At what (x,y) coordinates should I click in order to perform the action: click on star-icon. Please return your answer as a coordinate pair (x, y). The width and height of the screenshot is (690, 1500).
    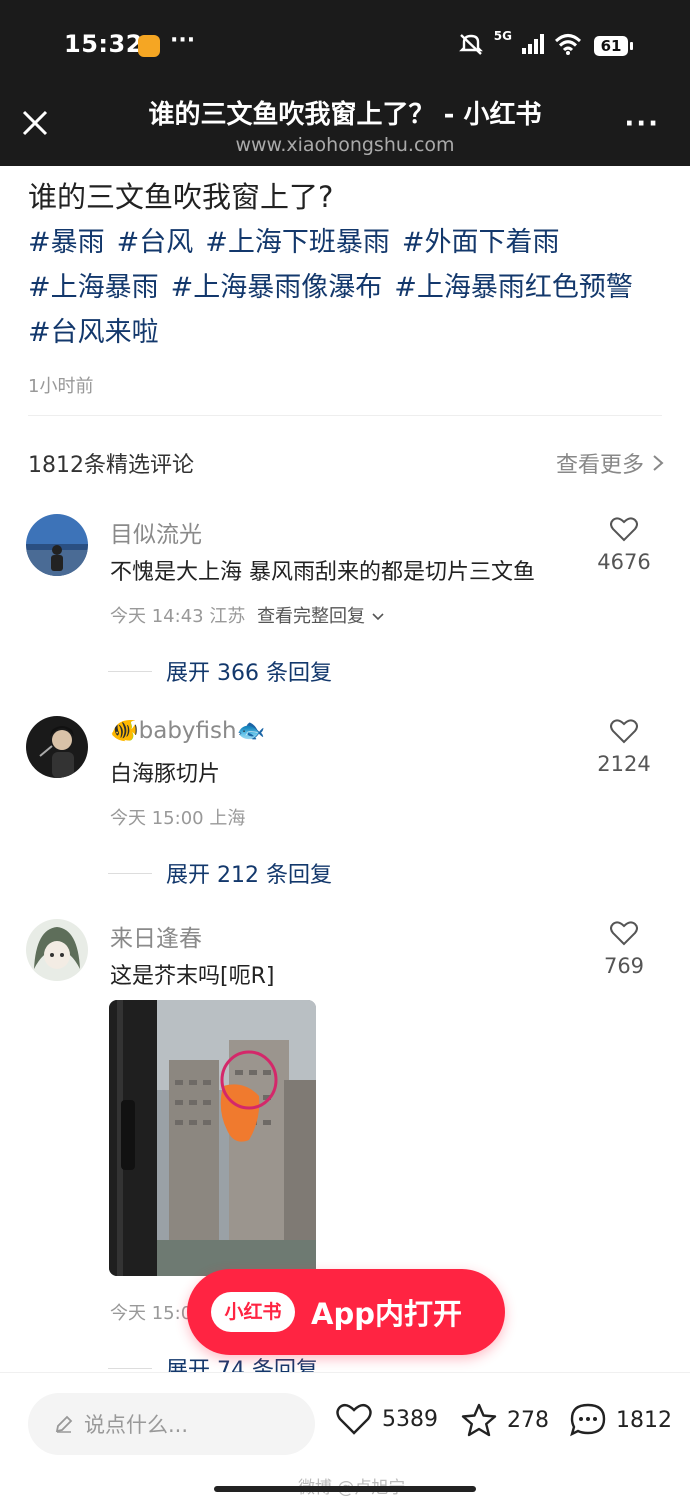
    Looking at the image, I should click on (479, 1420).